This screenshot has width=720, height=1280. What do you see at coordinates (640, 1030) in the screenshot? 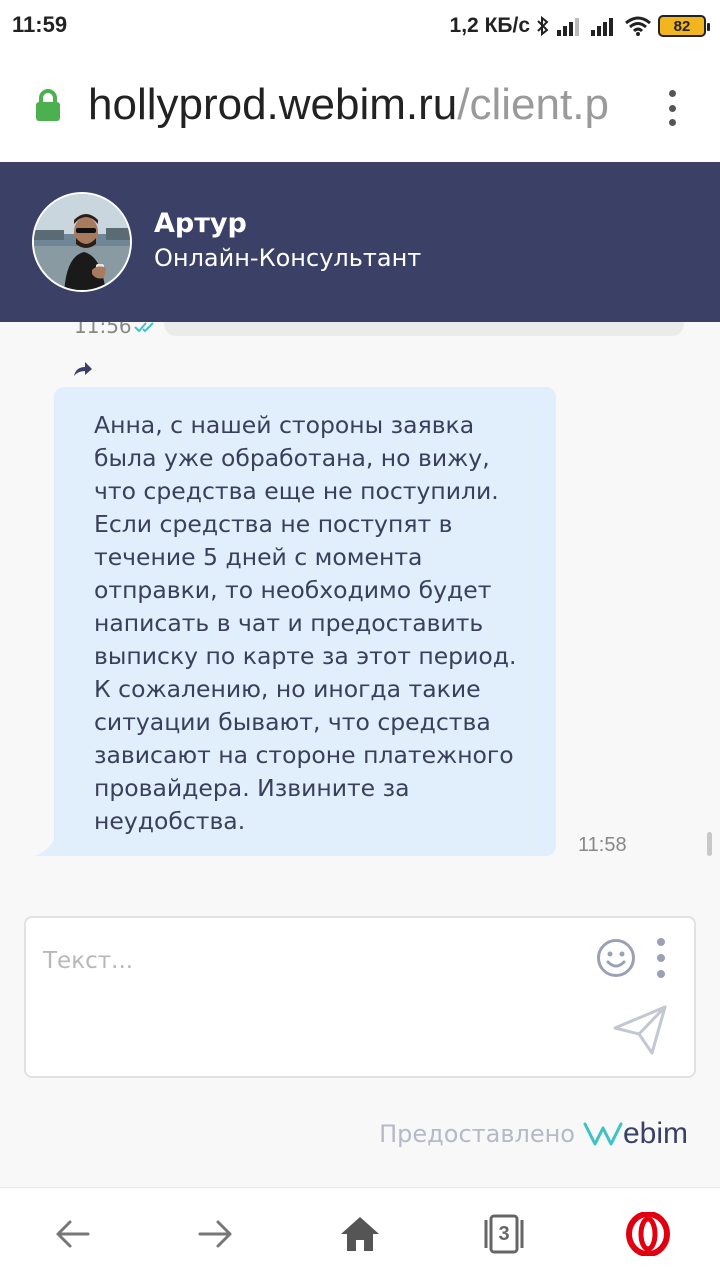
I see `send-icon` at bounding box center [640, 1030].